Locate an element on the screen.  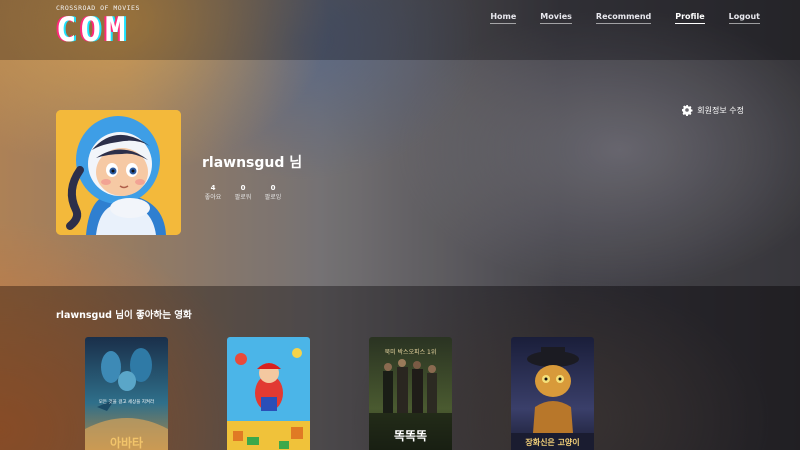
edit-profile-button: 회원정보 수정 is located at coordinates (712, 110).